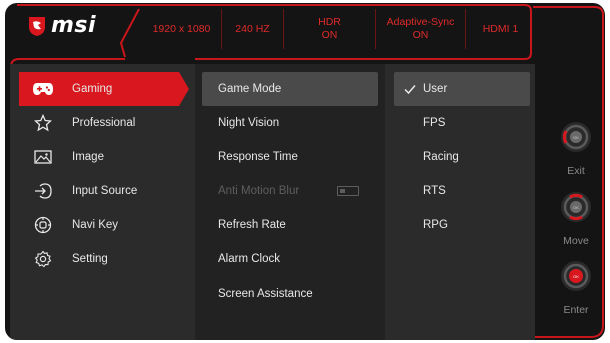 This screenshot has width=610, height=343. I want to click on status-input: HDMI 1, so click(500, 29).